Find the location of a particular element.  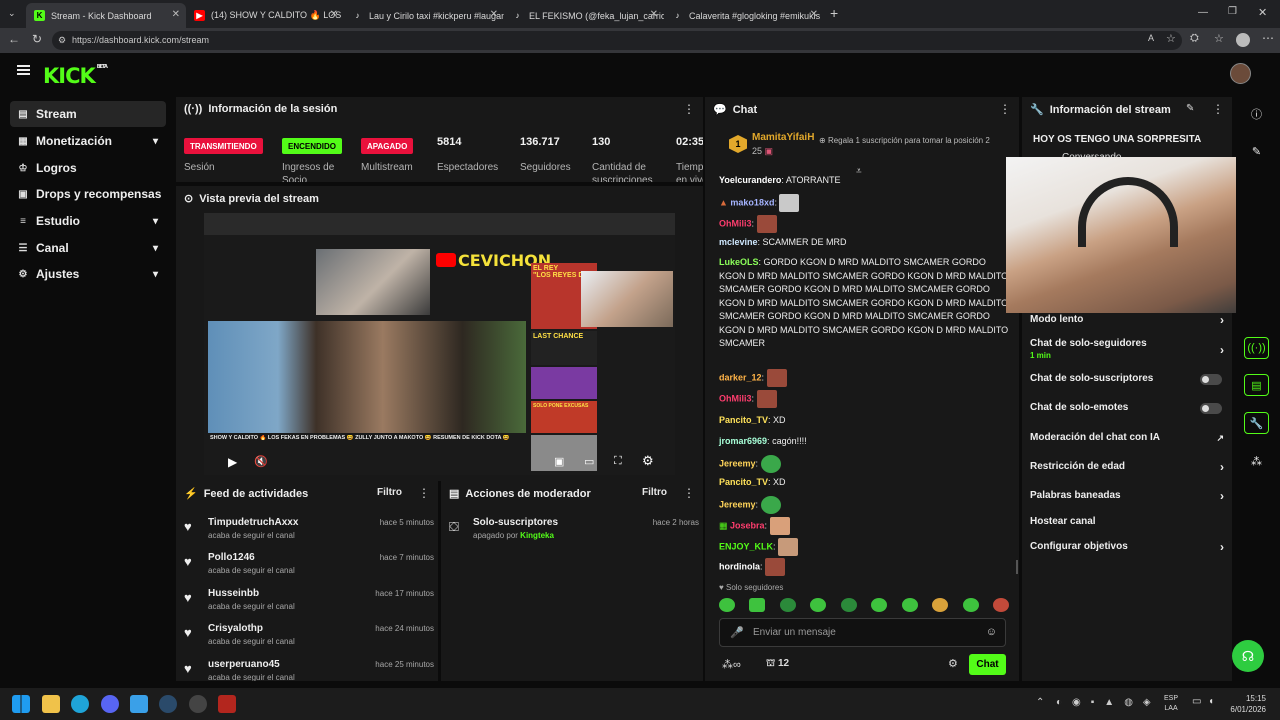

sidebar-item-stream: ▤ Stream is located at coordinates (88, 114).